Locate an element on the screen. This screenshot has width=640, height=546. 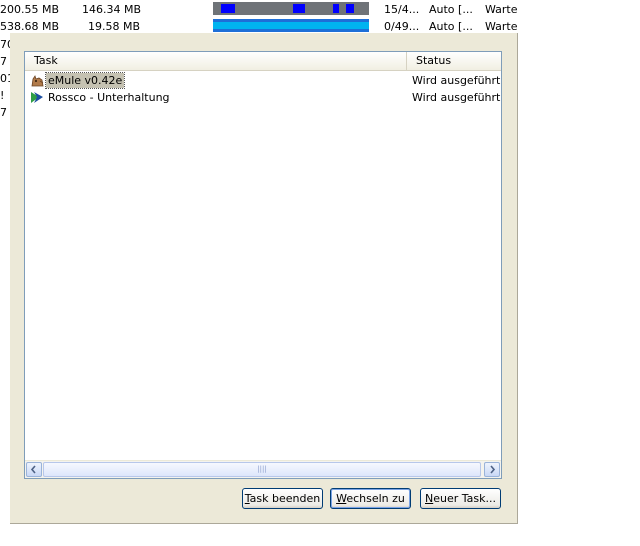
background-edge-text: ! is located at coordinates (2, 95).